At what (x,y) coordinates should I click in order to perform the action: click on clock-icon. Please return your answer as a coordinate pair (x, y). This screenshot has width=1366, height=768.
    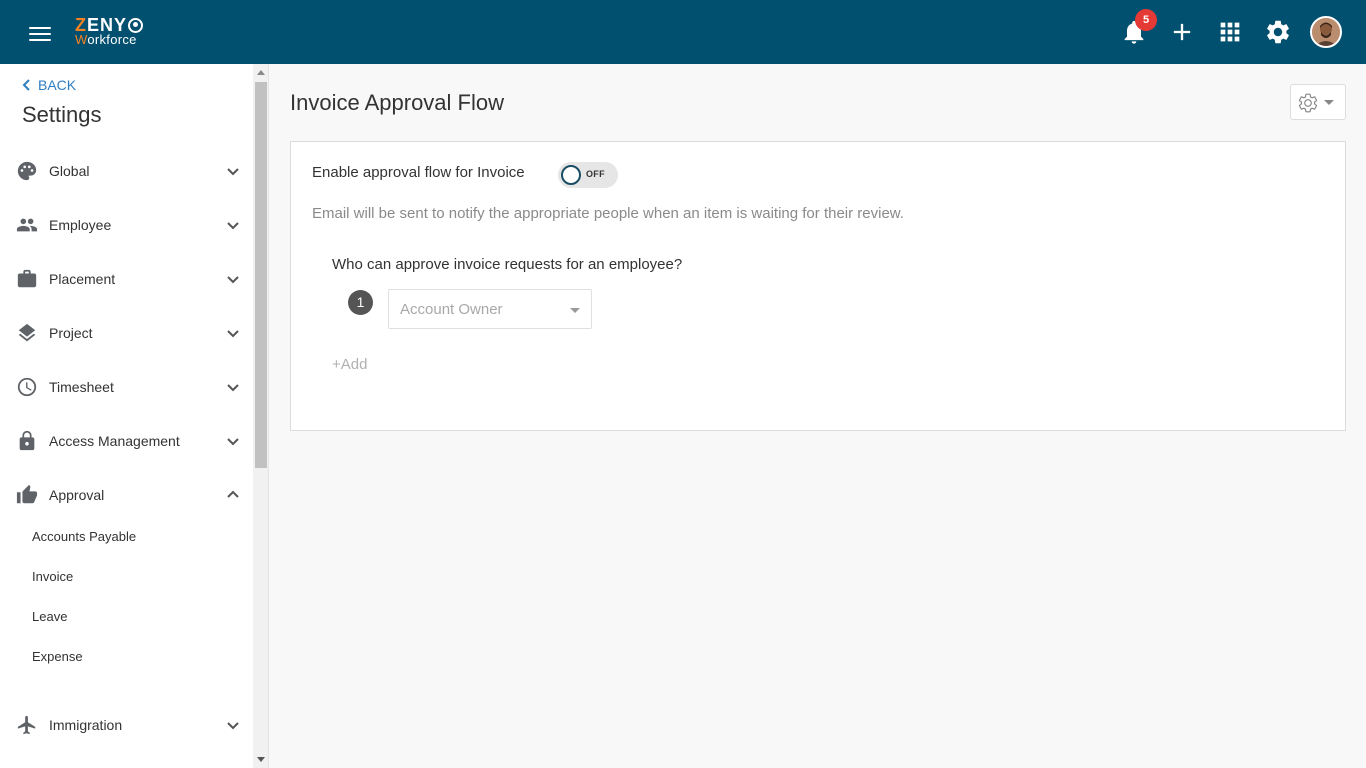
    Looking at the image, I should click on (27, 387).